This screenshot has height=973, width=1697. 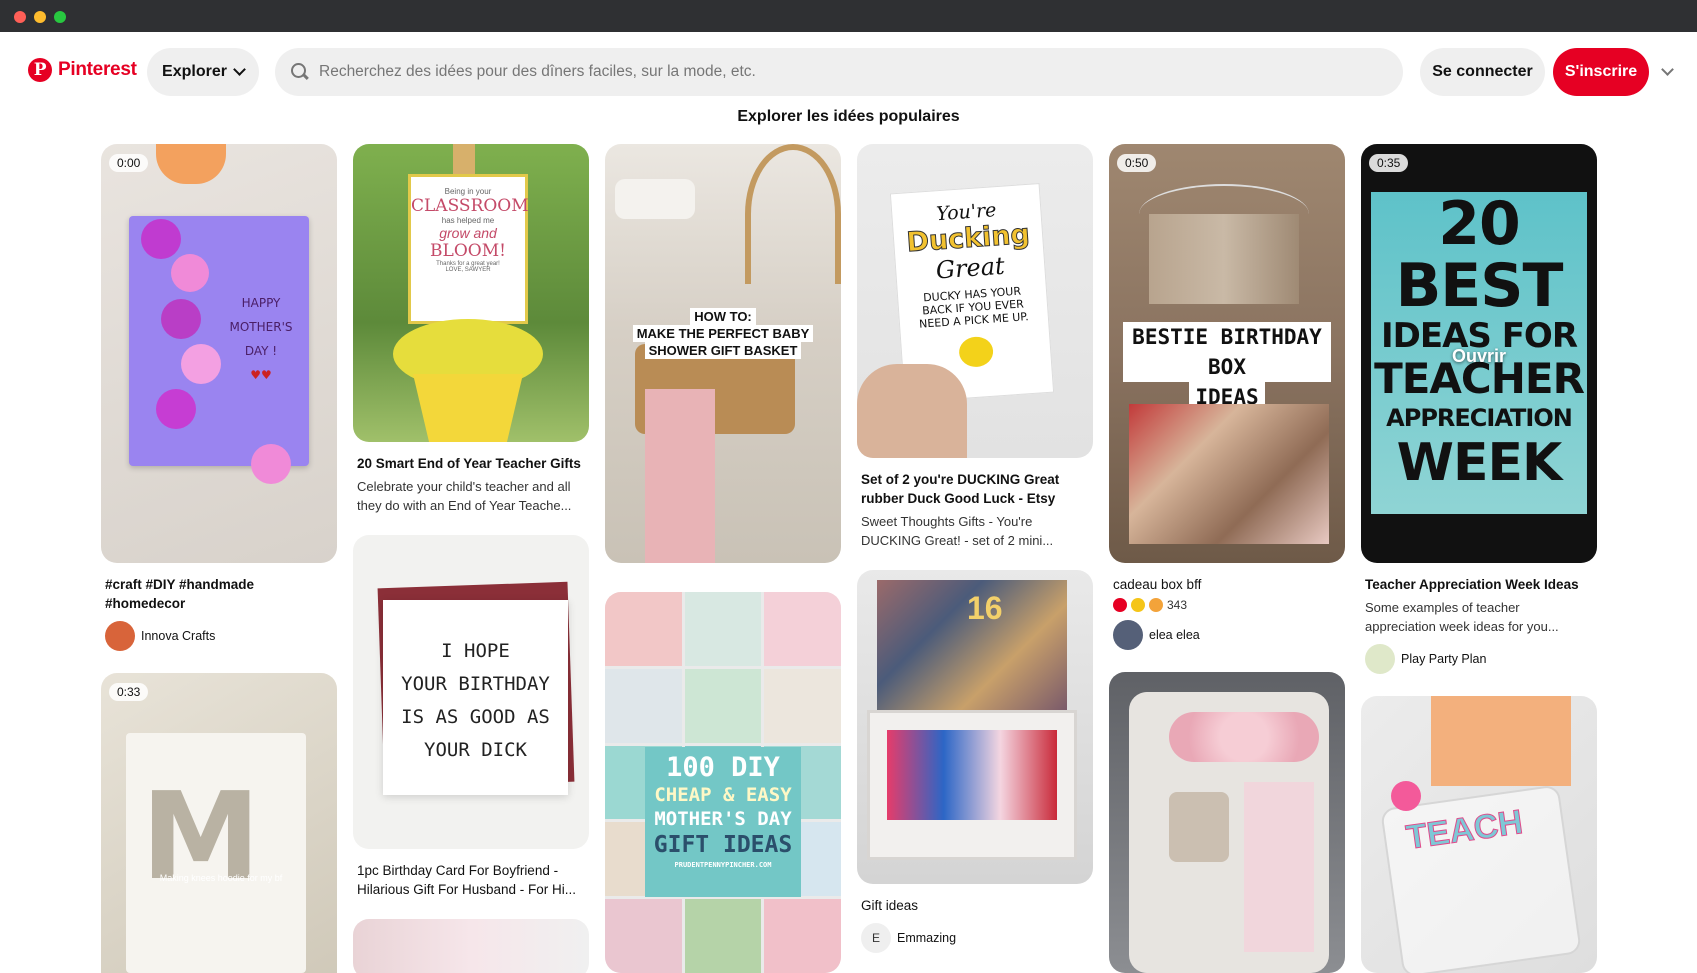 What do you see at coordinates (975, 938) in the screenshot?
I see `pin-author: E Emmazing` at bounding box center [975, 938].